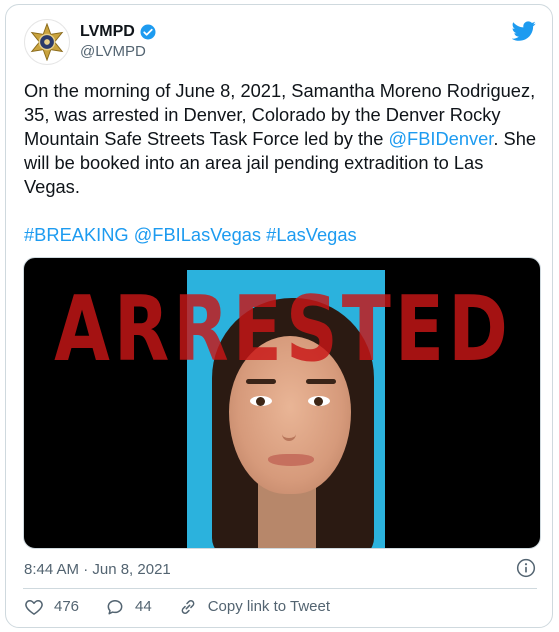  I want to click on left-eye, so click(261, 401).